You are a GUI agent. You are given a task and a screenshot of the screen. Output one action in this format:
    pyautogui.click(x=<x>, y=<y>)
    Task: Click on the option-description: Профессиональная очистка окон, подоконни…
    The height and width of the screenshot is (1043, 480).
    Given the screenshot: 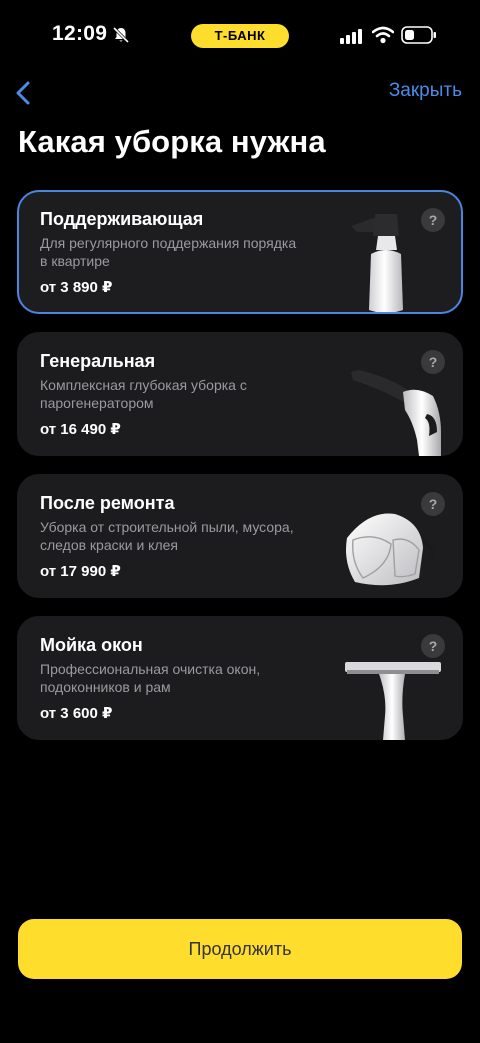 What is the action you would take?
    pyautogui.click(x=150, y=678)
    